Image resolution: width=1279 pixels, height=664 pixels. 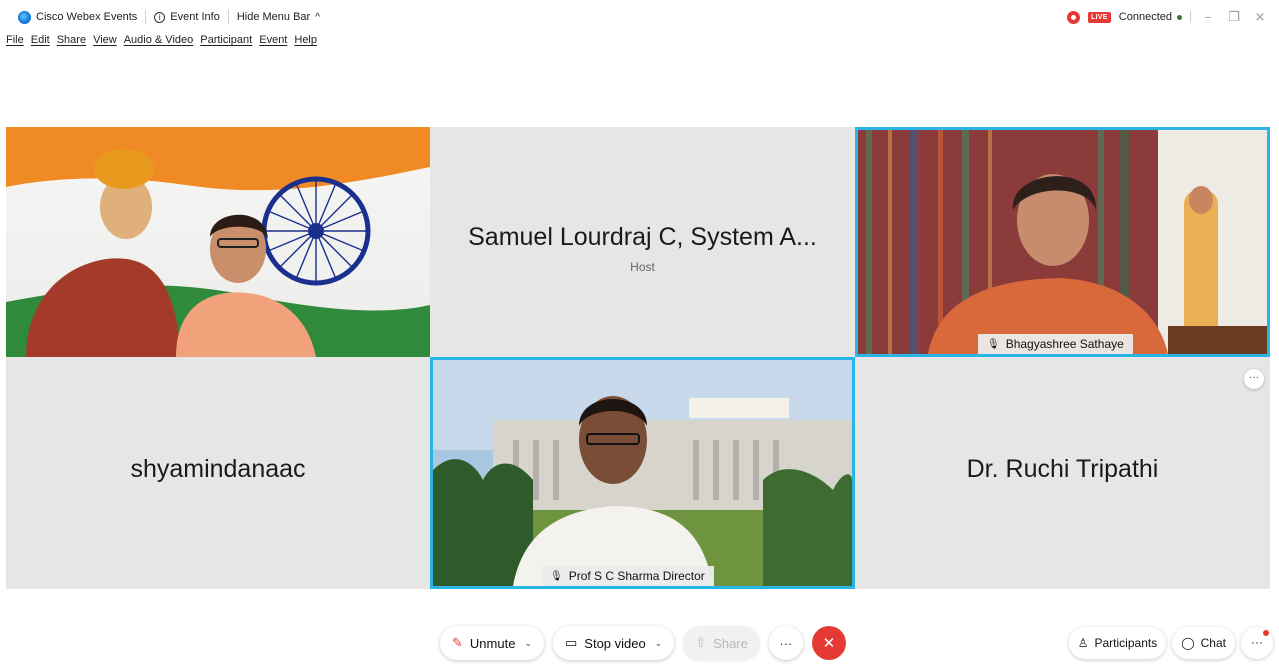 What do you see at coordinates (1179, 17) in the screenshot?
I see `status-dot-icon` at bounding box center [1179, 17].